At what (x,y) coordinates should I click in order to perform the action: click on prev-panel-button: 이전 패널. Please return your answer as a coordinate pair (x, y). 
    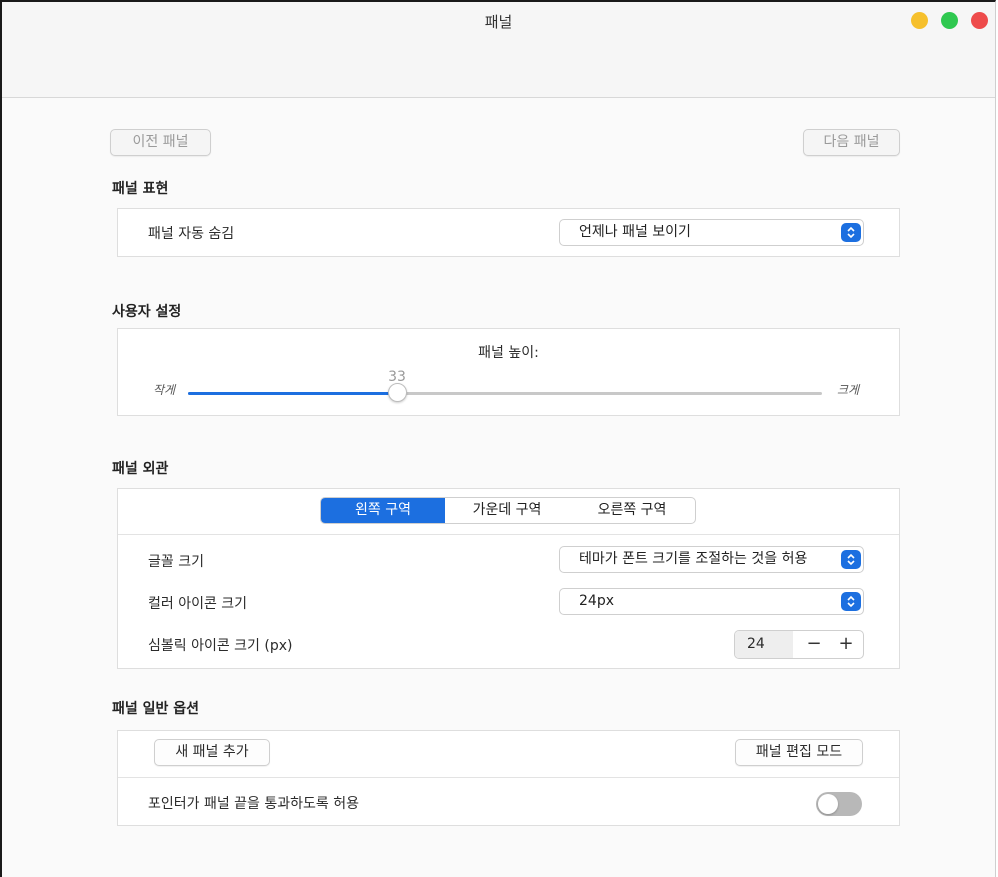
    Looking at the image, I should click on (160, 142).